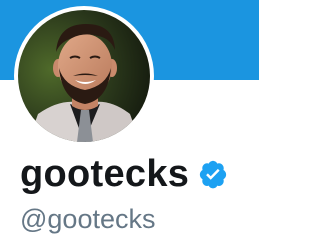  What do you see at coordinates (213, 174) in the screenshot?
I see `verified-badge-icon` at bounding box center [213, 174].